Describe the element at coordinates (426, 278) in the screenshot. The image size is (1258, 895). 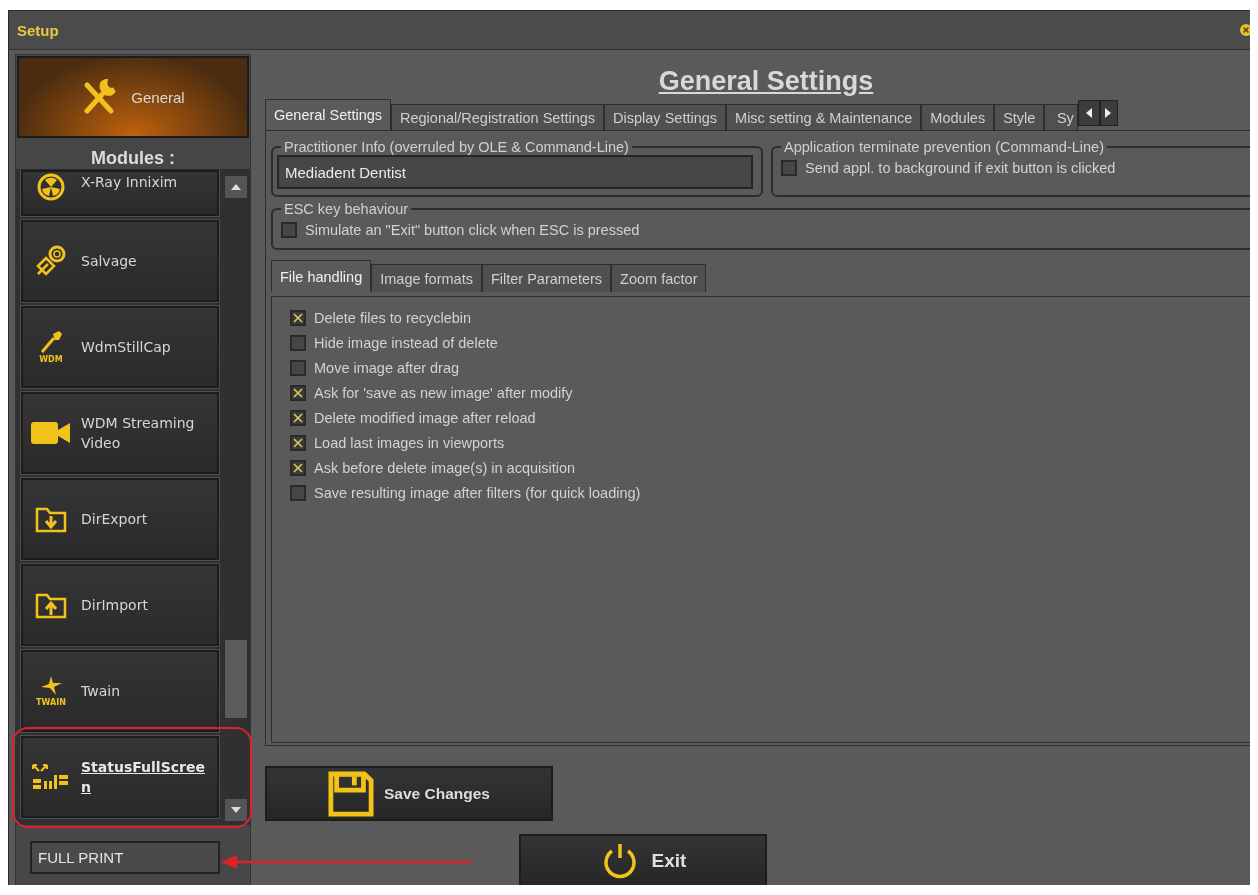
I see `tab: Image formats` at that location.